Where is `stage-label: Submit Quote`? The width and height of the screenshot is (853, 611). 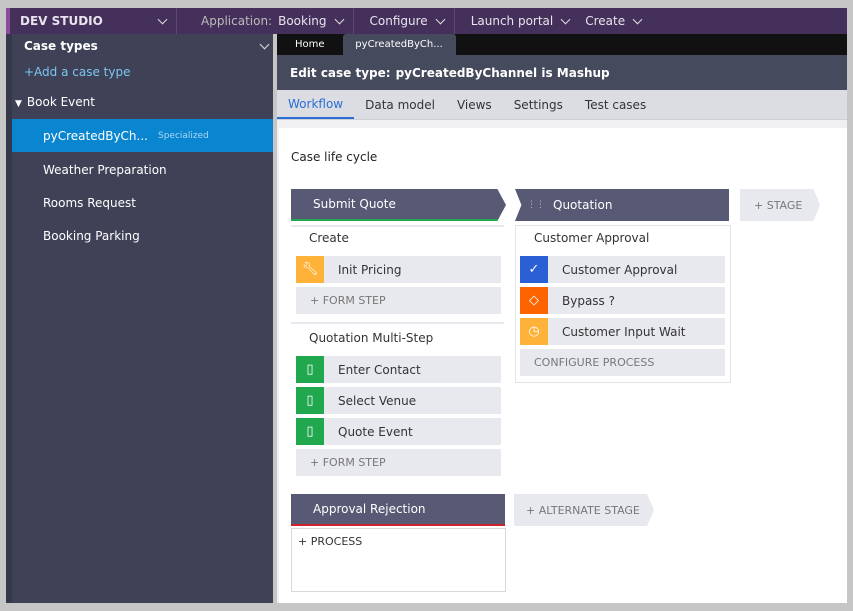 stage-label: Submit Quote is located at coordinates (354, 204).